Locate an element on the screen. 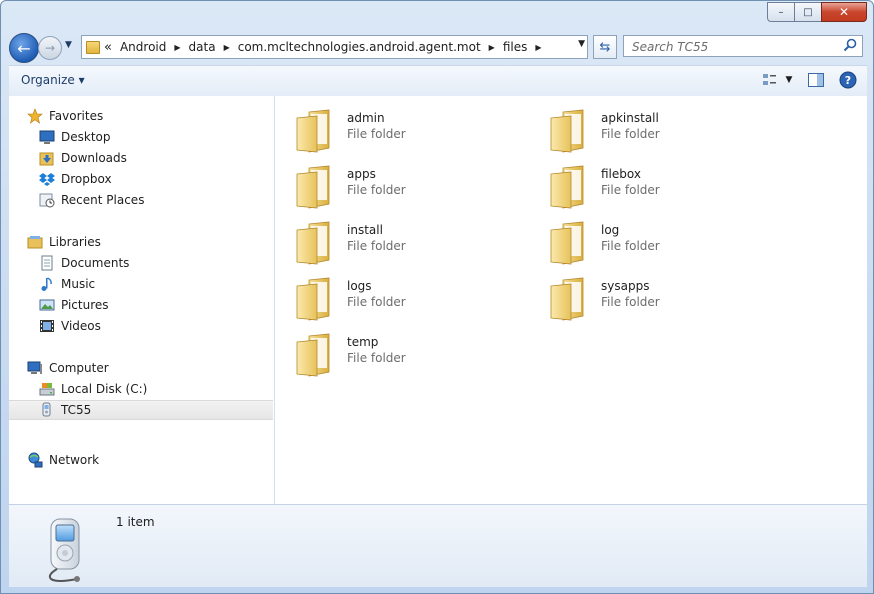 The width and height of the screenshot is (874, 594). back-arrow-icon: ← is located at coordinates (24, 48).